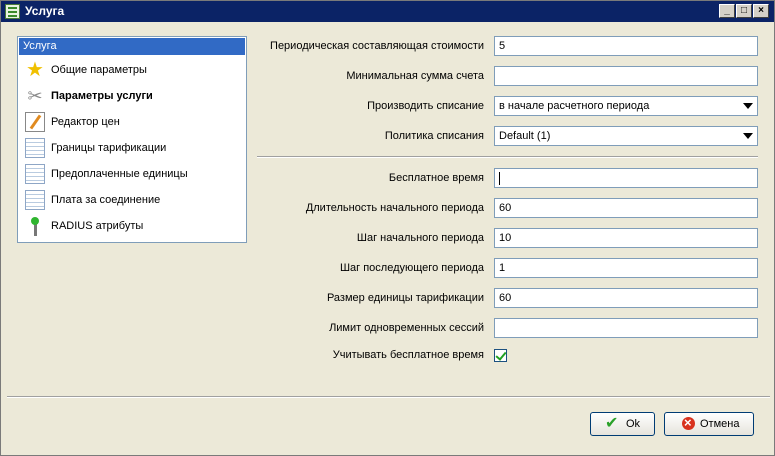 This screenshot has height=456, width=775. I want to click on nav-item-prepaid-units: Предоплаченные единицы, so click(133, 175).